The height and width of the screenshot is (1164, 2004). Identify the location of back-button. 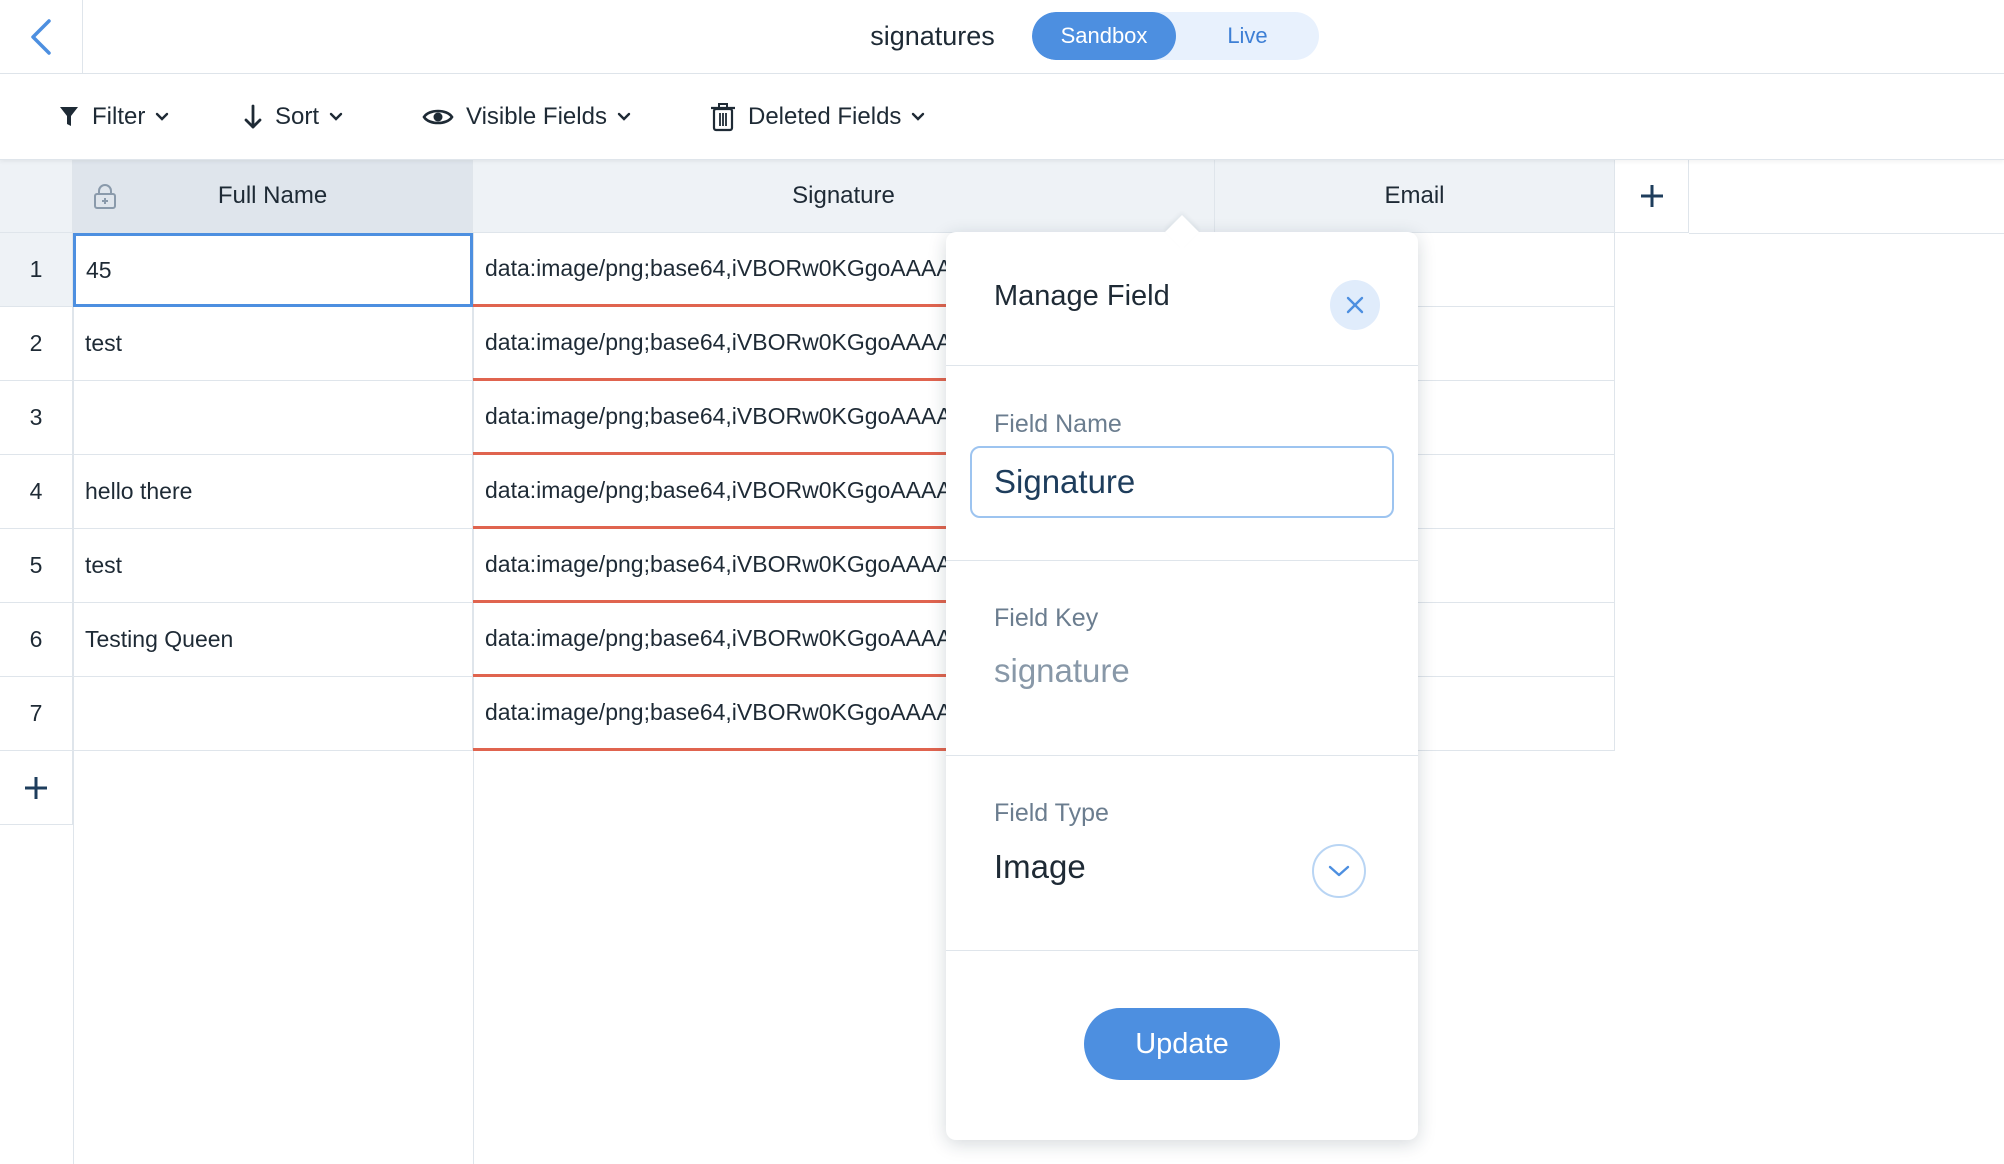
(41, 37).